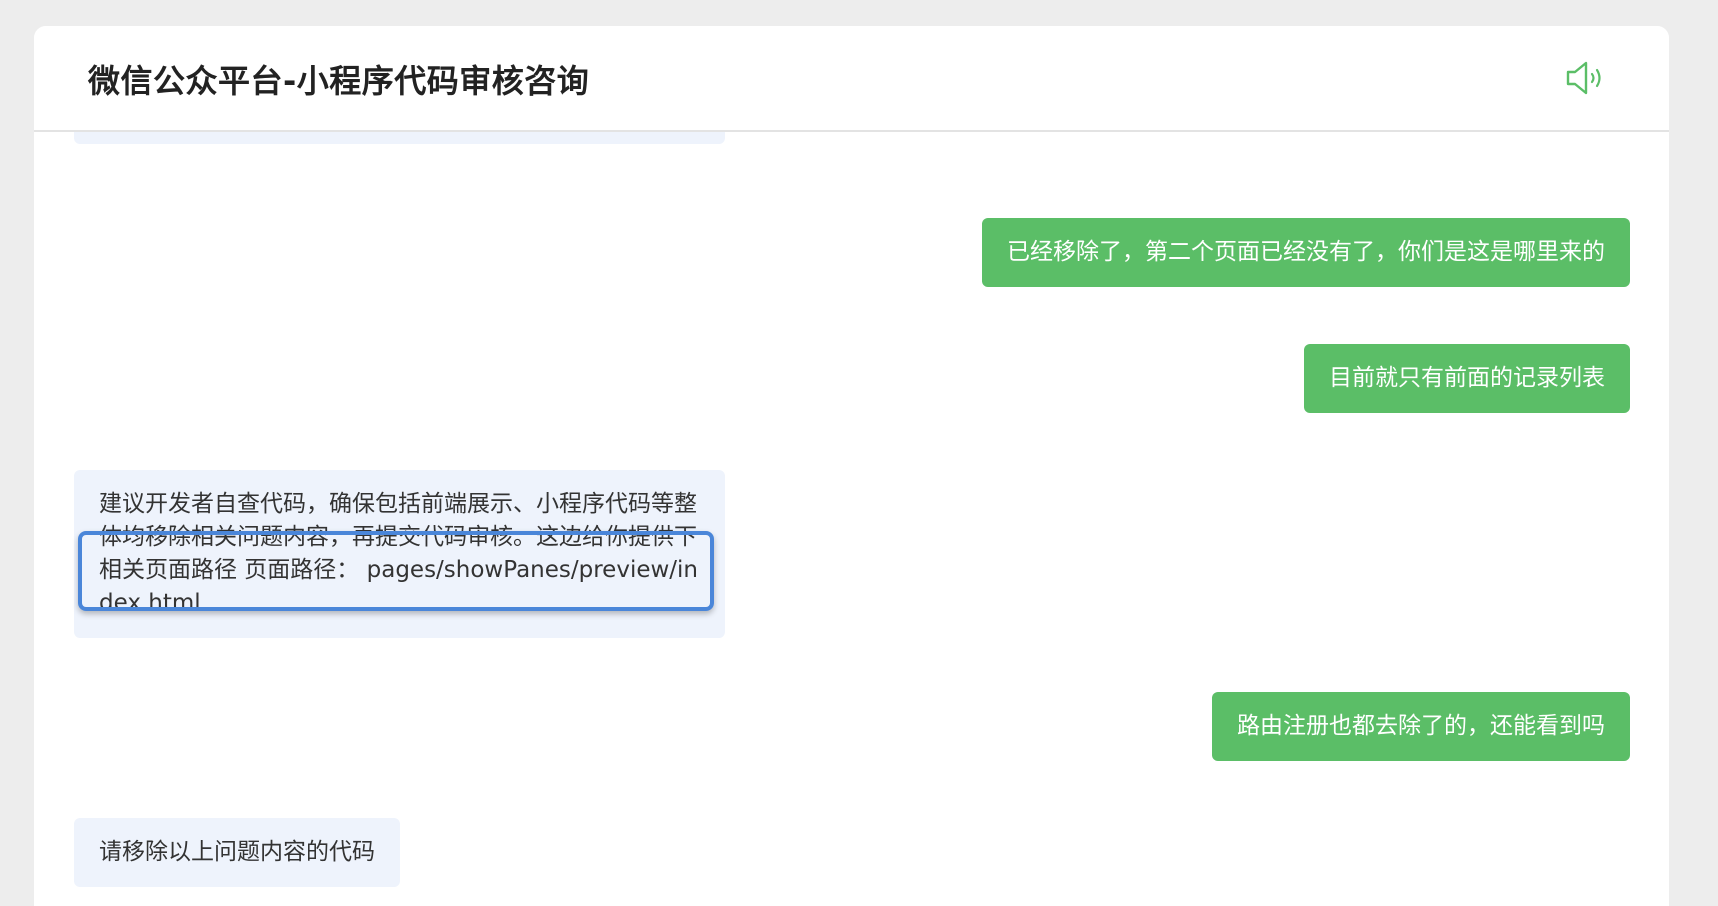 The image size is (1718, 906). Describe the element at coordinates (399, 138) in the screenshot. I see `message-bubble-partial` at that location.